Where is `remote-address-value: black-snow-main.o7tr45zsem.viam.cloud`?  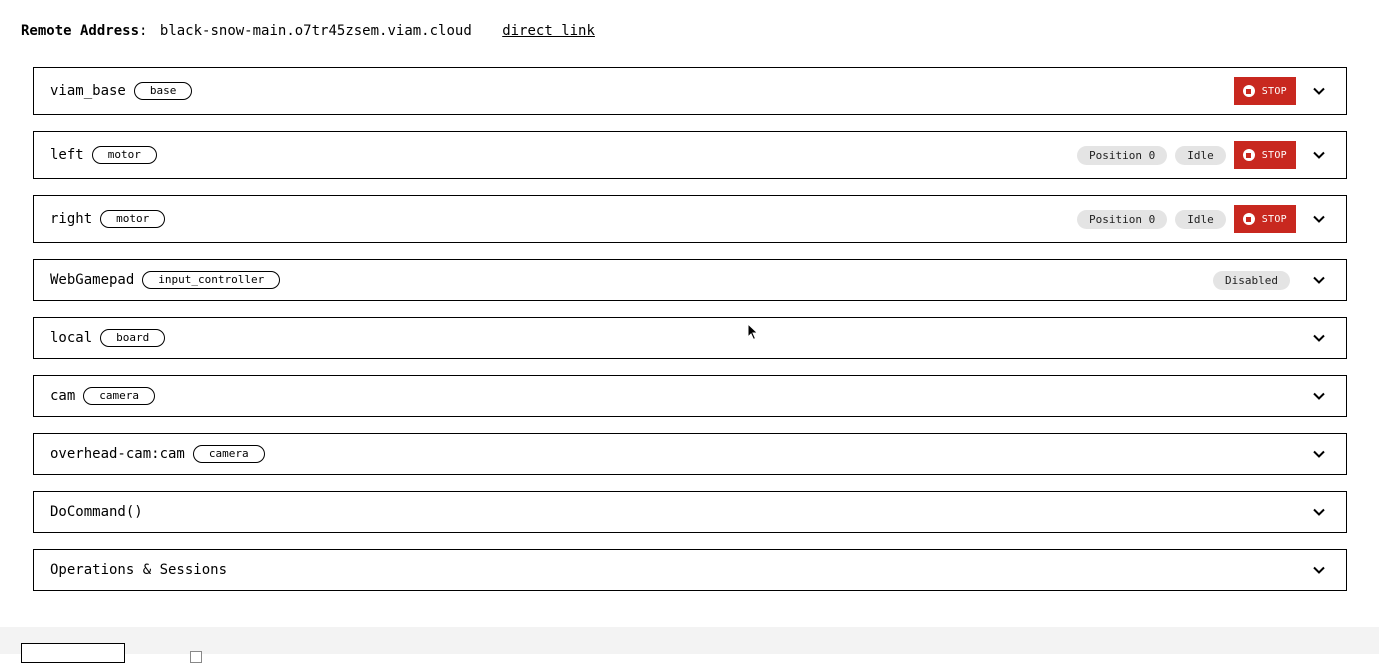
remote-address-value: black-snow-main.o7tr45zsem.viam.cloud is located at coordinates (315, 31).